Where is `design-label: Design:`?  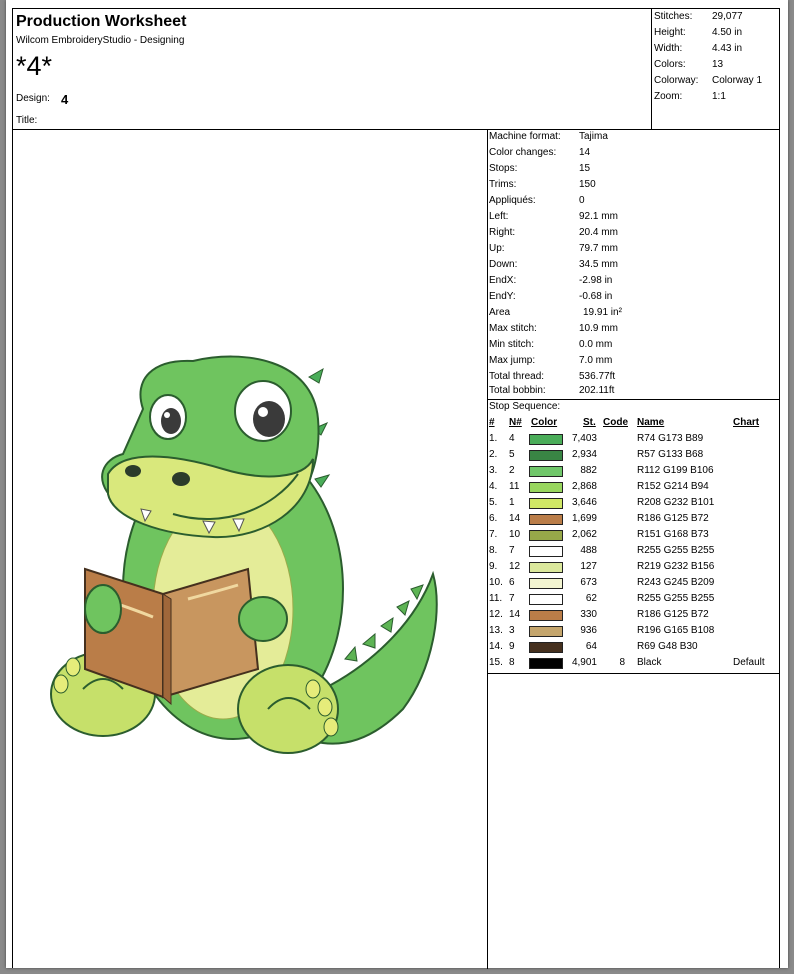 design-label: Design: is located at coordinates (33, 98).